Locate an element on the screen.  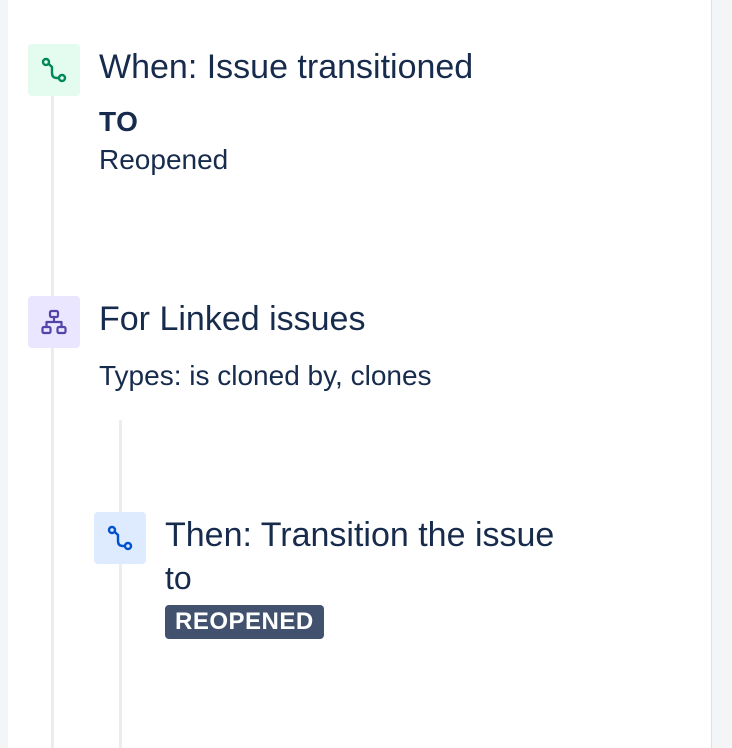
branch-icon-box is located at coordinates (54, 322).